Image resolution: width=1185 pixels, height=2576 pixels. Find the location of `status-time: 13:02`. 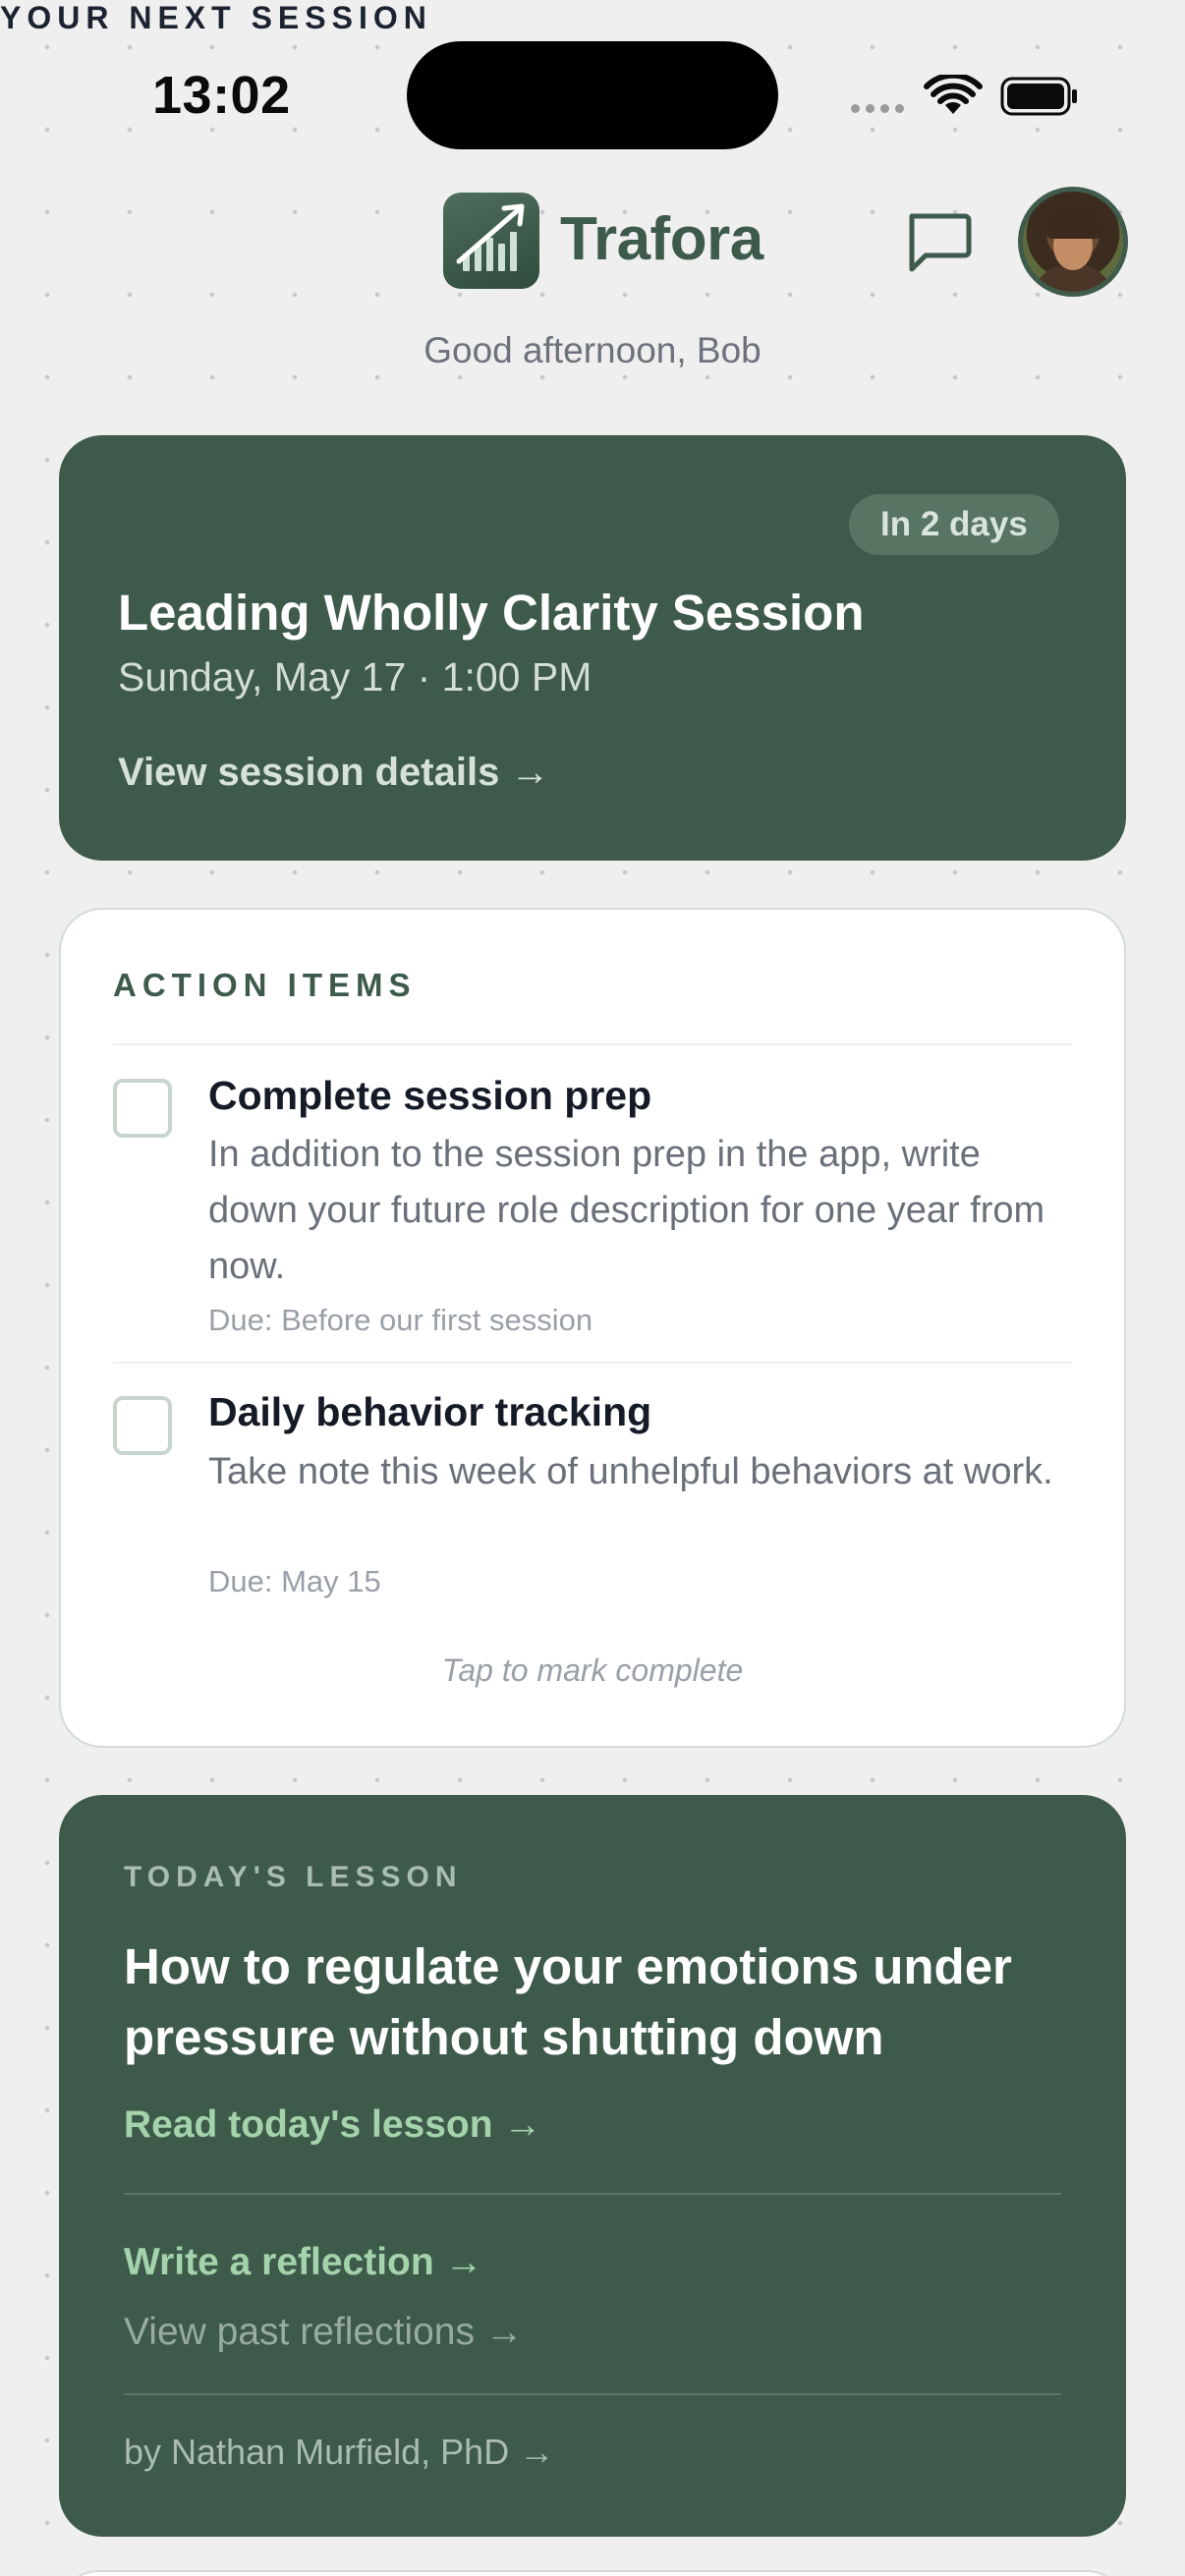

status-time: 13:02 is located at coordinates (222, 95).